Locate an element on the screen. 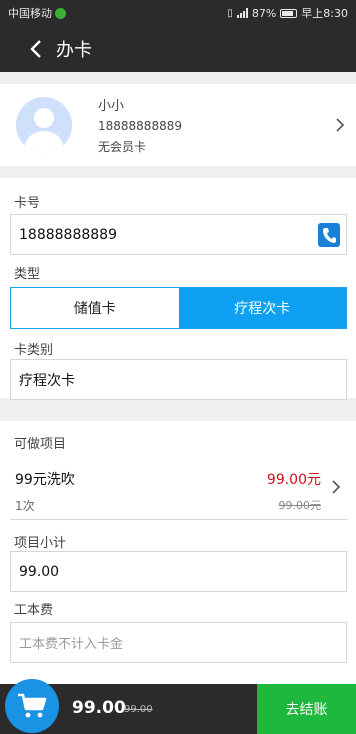  total-amount: 99.00 is located at coordinates (99, 708).